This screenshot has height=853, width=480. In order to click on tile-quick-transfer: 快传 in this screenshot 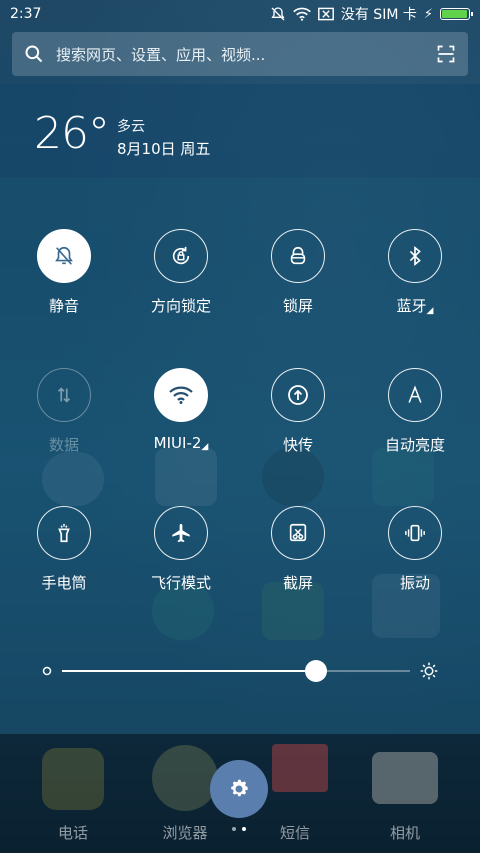, I will do `click(298, 411)`.